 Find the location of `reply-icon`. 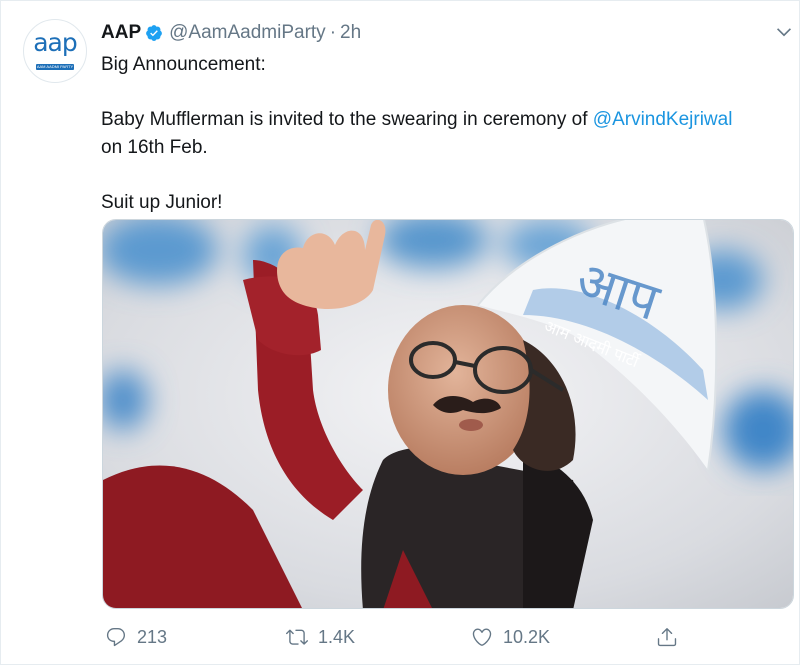

reply-icon is located at coordinates (116, 637).